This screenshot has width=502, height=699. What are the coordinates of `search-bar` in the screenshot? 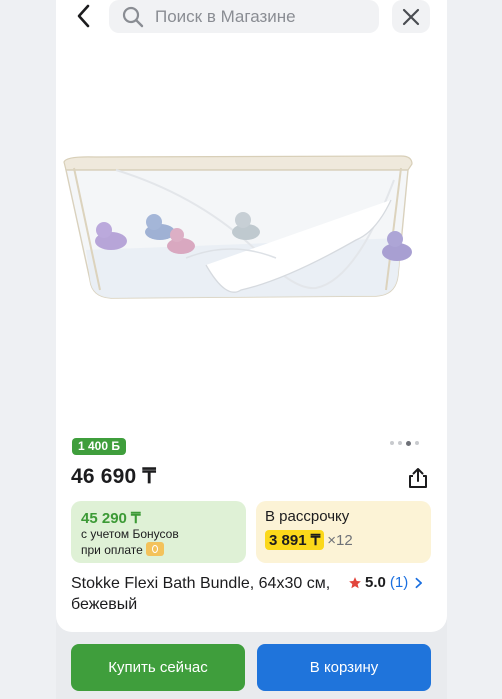 It's located at (244, 16).